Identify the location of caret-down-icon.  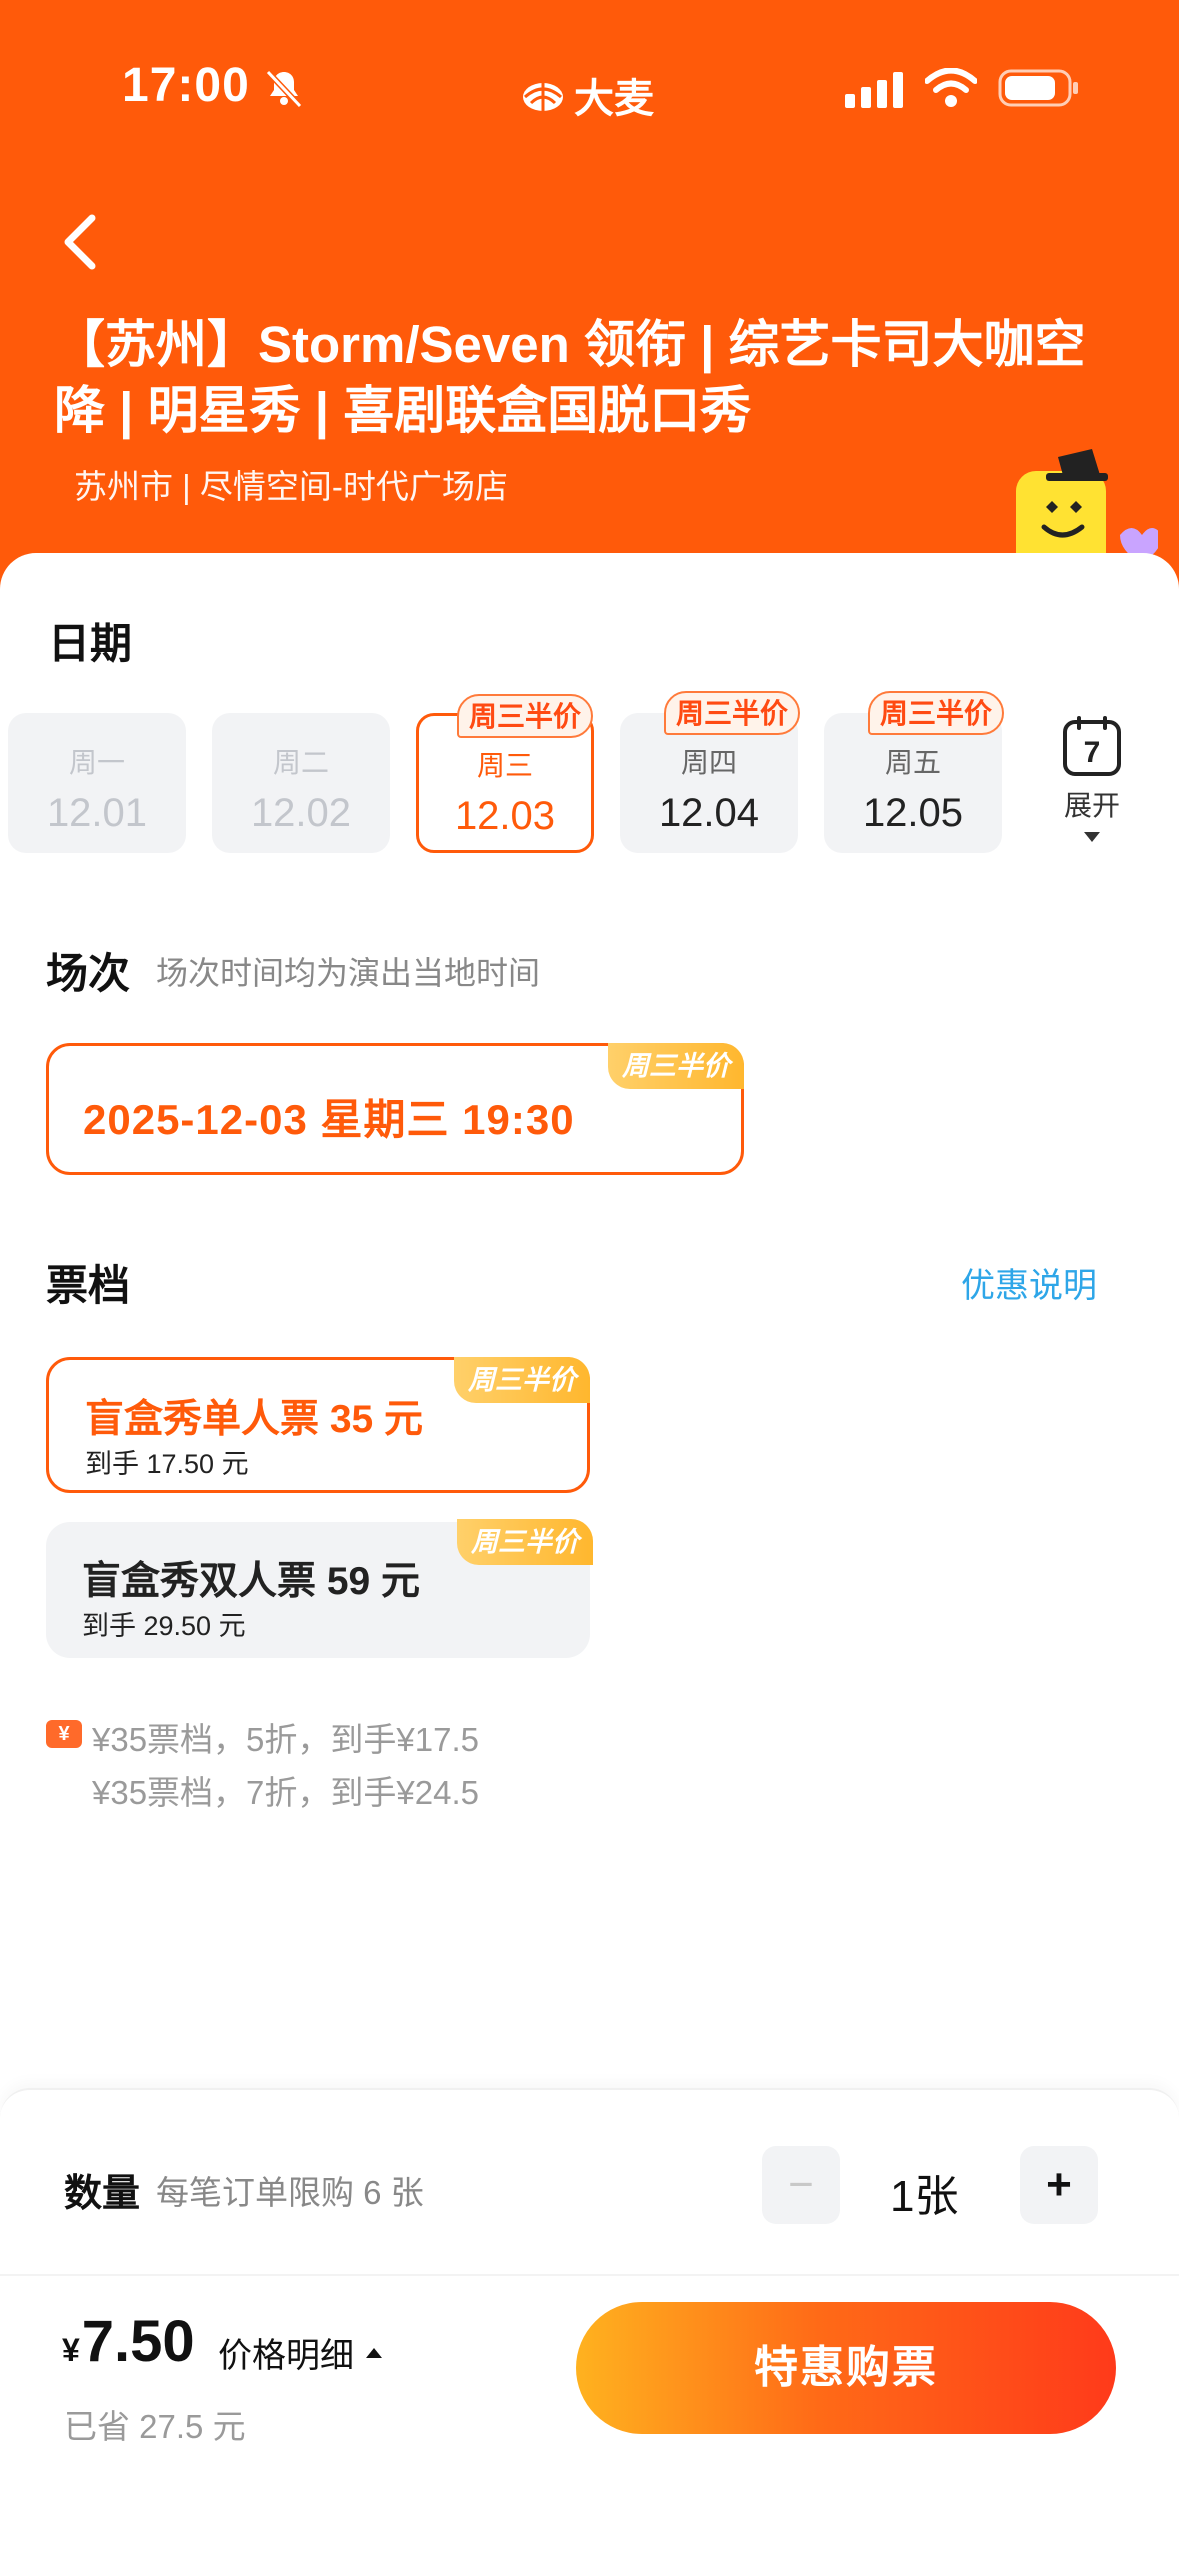
(1092, 837).